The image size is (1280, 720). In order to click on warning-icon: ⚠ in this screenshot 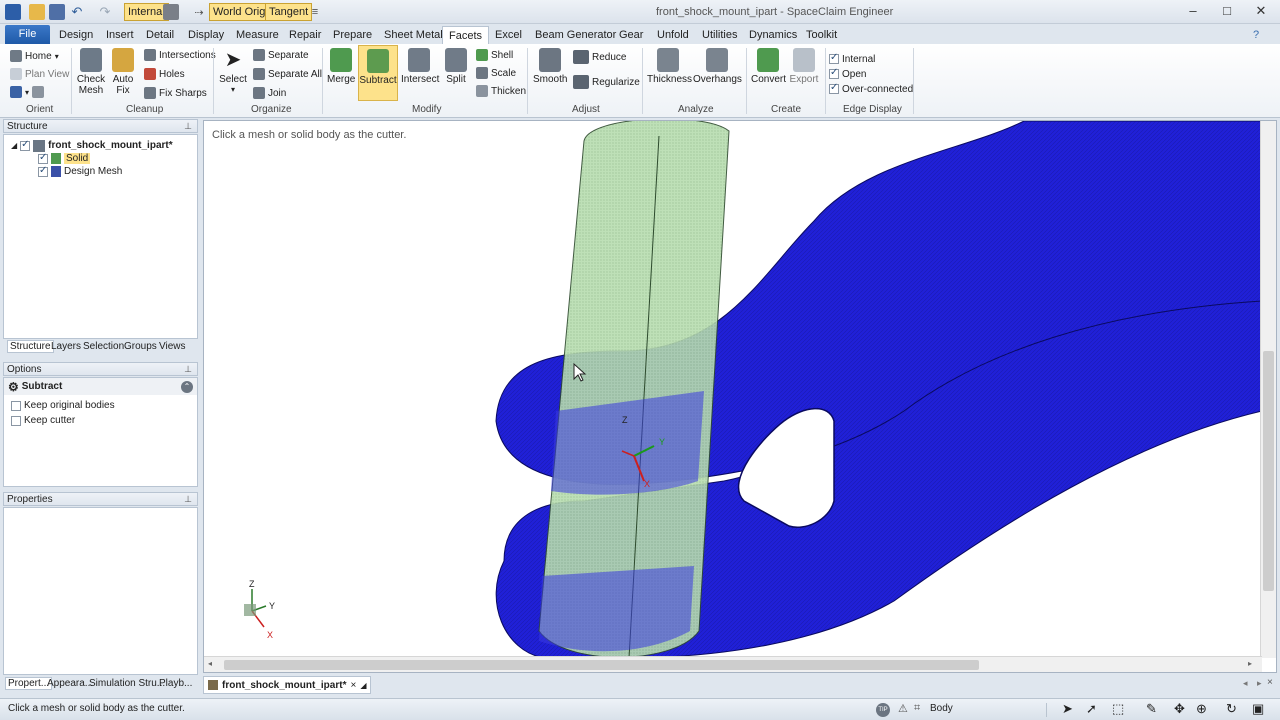, I will do `click(903, 708)`.